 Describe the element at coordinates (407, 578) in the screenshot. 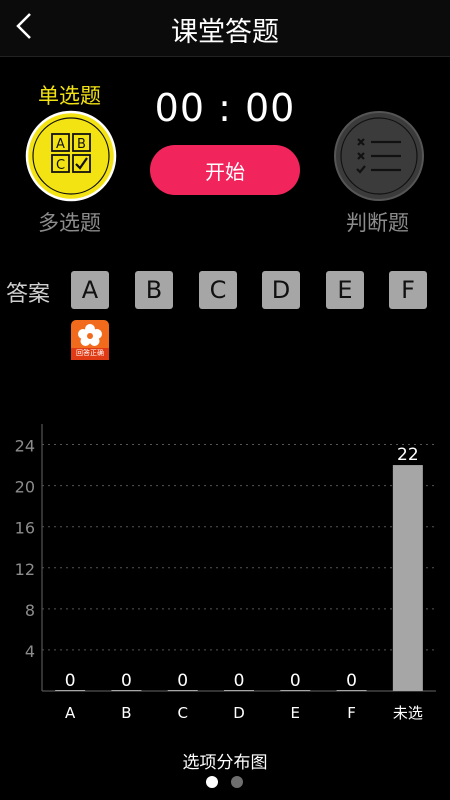

I see `bar` at that location.